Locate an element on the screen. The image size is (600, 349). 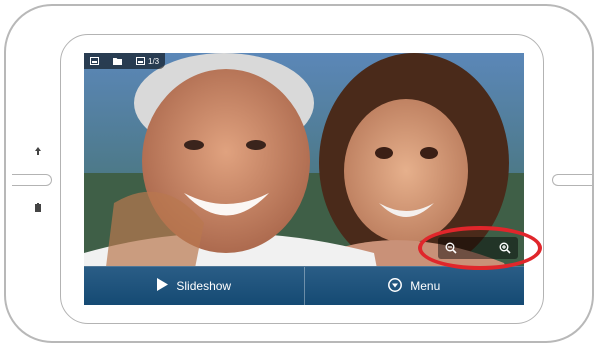
image-counter: 1/3 is located at coordinates (147, 61).